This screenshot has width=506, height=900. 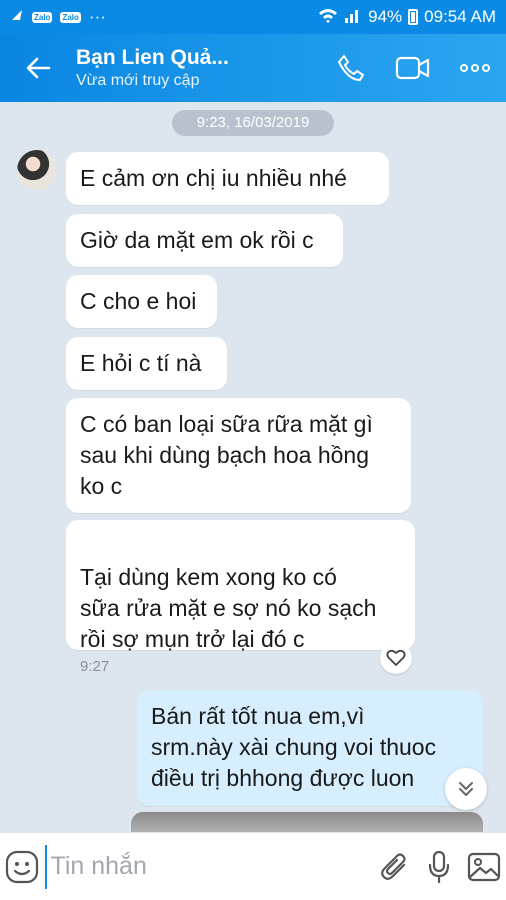 I want to click on message-bubble: Giờ da mặt em ok rồi c, so click(x=204, y=240).